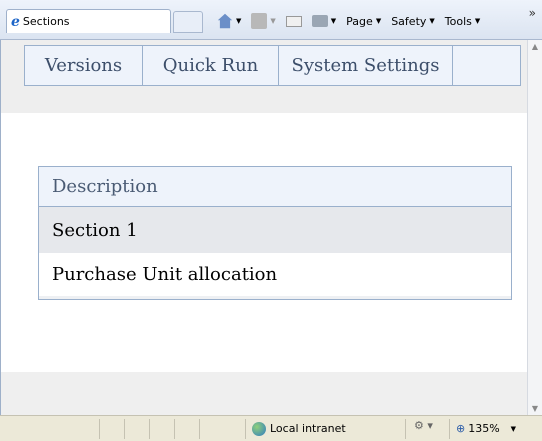 The width and height of the screenshot is (542, 441). I want to click on nav-item-system-settings: System Settings, so click(366, 65).